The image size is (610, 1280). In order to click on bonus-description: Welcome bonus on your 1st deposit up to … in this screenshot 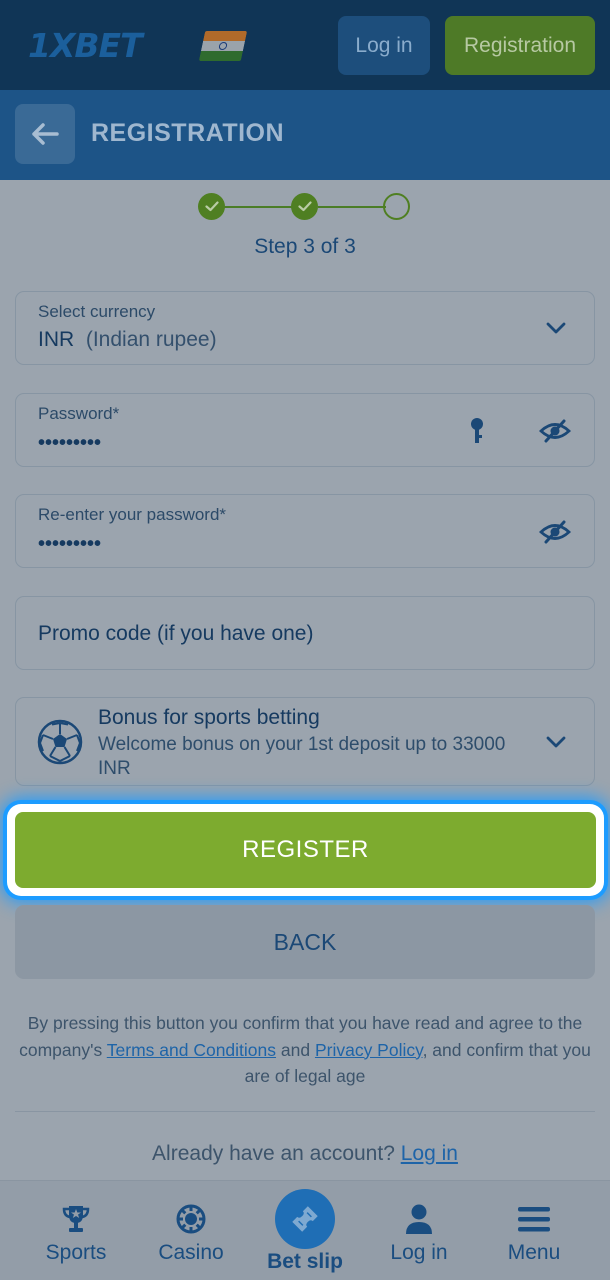, I will do `click(302, 756)`.